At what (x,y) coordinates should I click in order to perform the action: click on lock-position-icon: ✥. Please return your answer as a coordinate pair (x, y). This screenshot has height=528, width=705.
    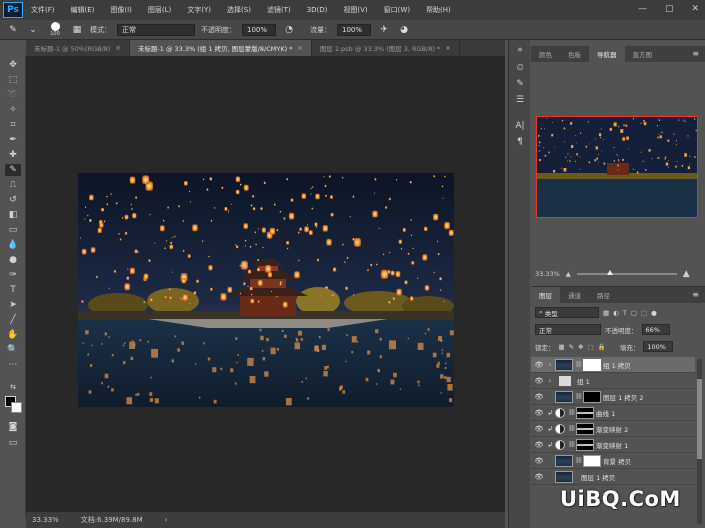
    Looking at the image, I should click on (580, 347).